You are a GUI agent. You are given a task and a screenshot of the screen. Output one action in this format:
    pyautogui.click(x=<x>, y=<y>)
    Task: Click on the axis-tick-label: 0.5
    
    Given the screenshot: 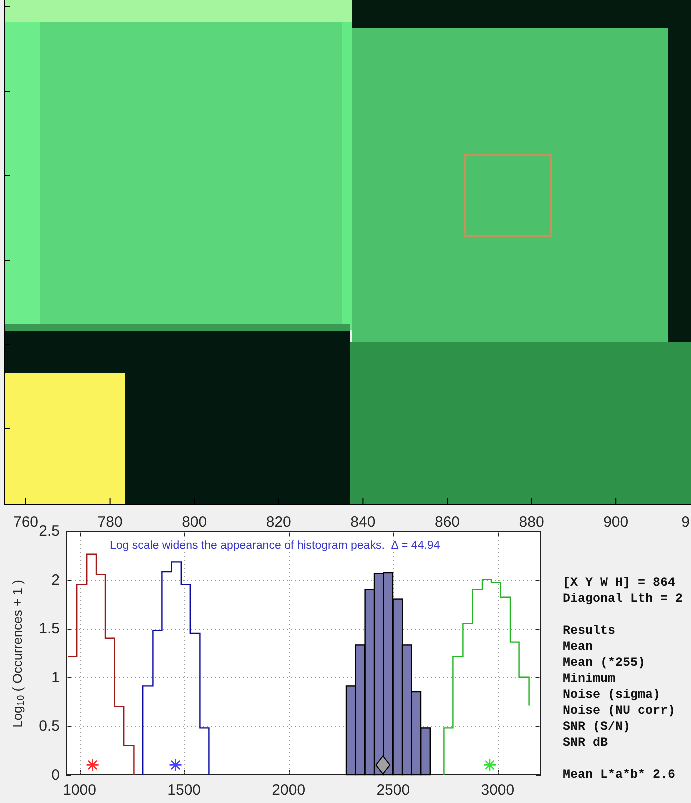 What is the action you would take?
    pyautogui.click(x=49, y=727)
    